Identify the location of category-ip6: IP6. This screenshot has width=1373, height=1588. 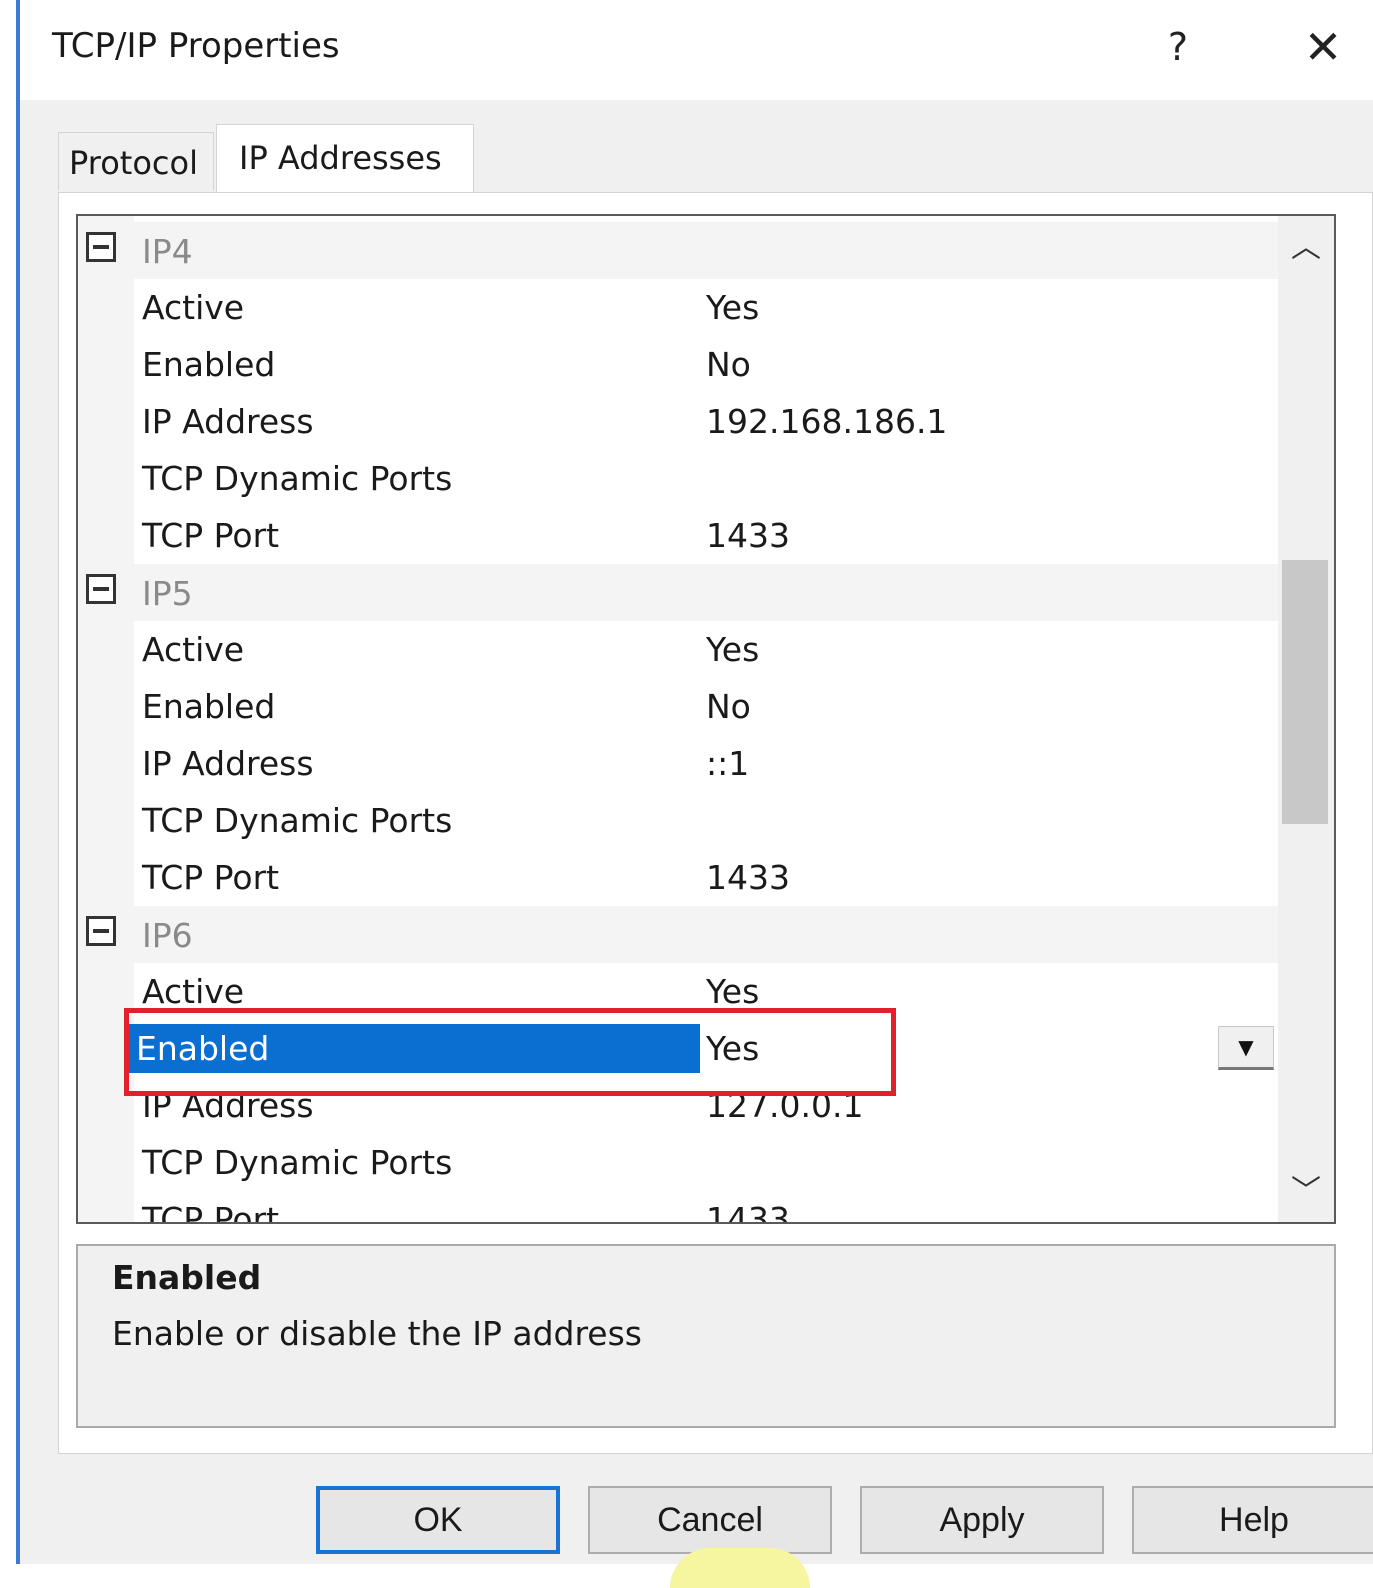
(678, 934).